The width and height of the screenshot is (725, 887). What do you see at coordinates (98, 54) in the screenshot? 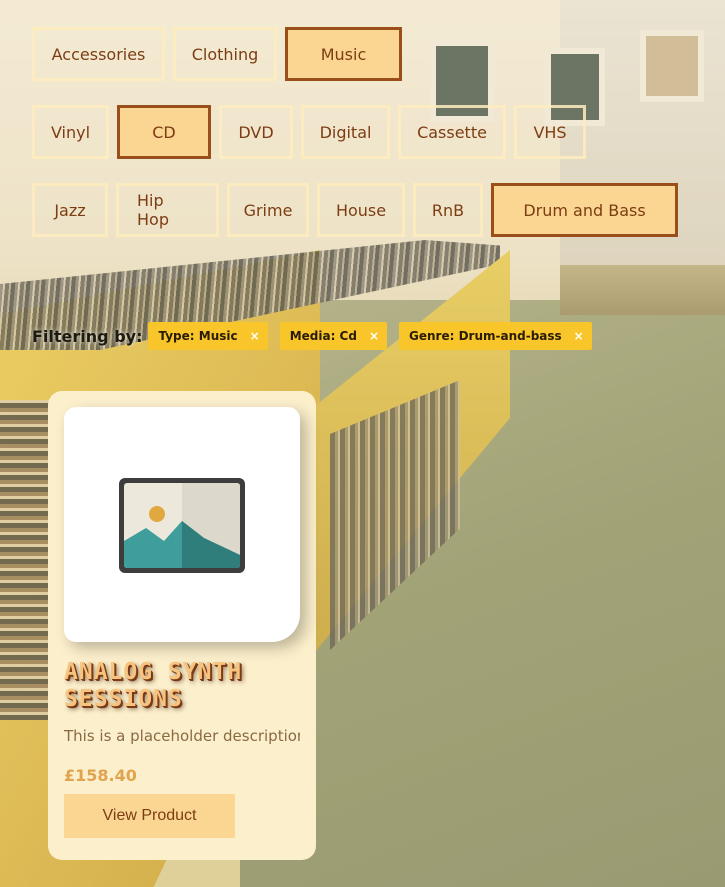
I see `filter-pill-accessories: Accessories` at bounding box center [98, 54].